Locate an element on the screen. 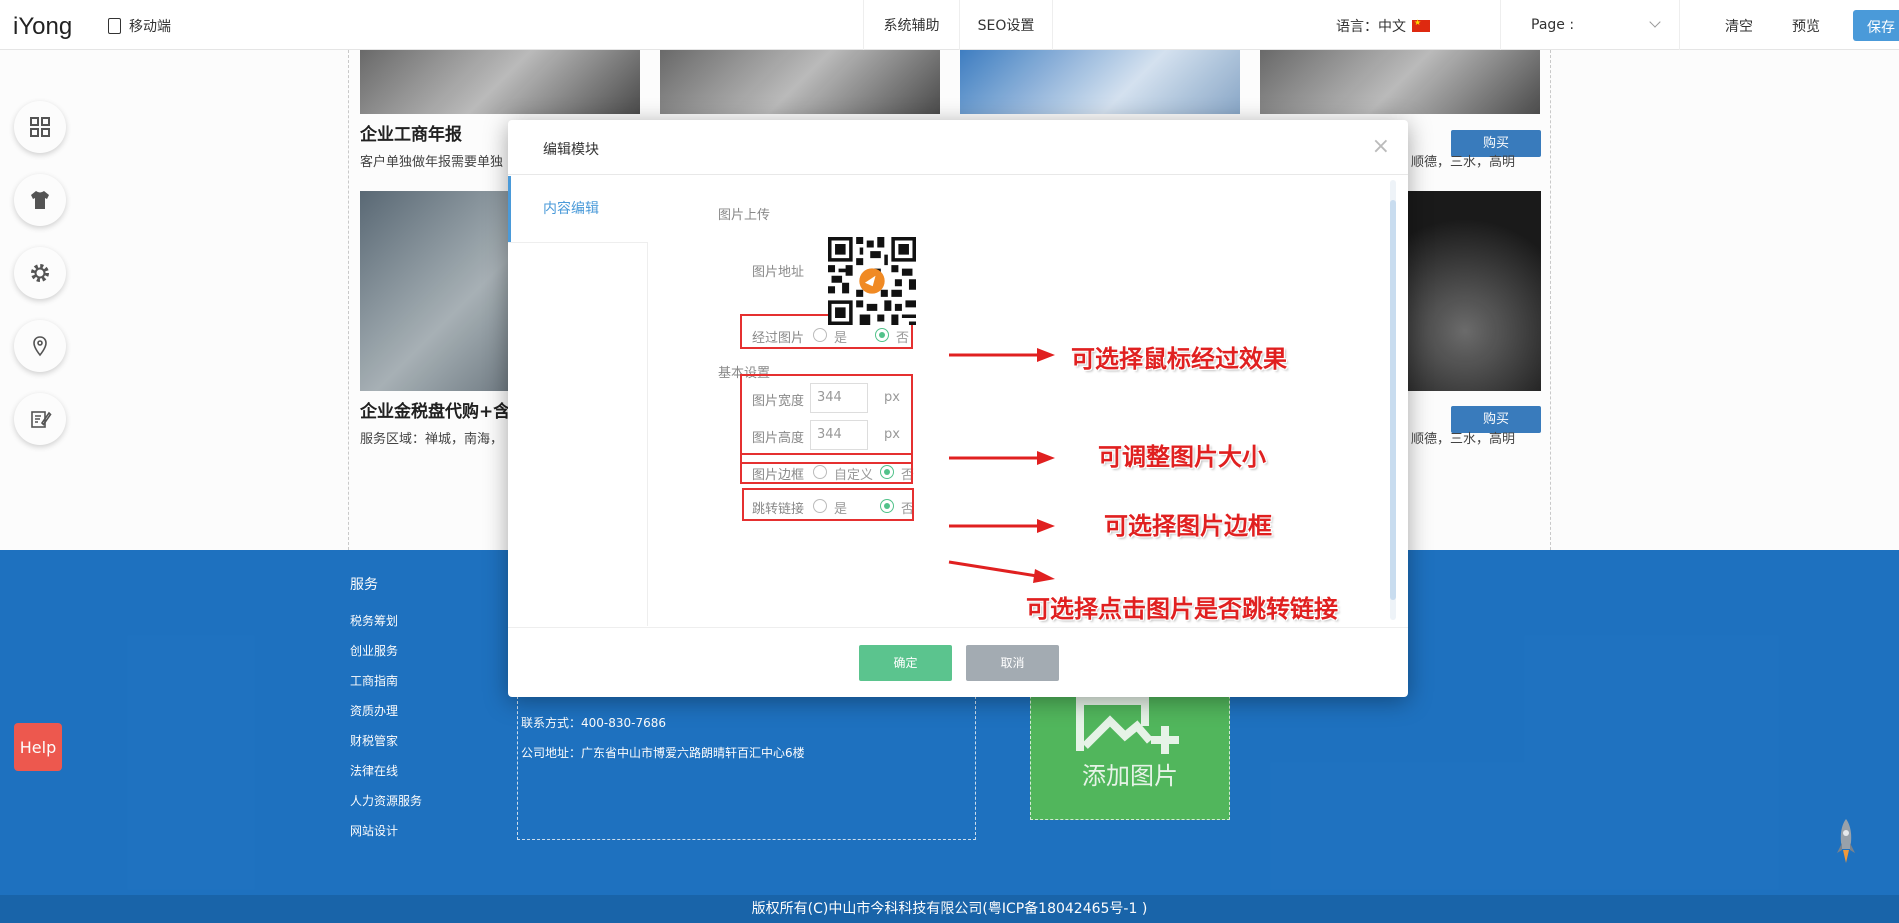 Image resolution: width=1899 pixels, height=923 pixels. mobile-button: 移动端 is located at coordinates (139, 26).